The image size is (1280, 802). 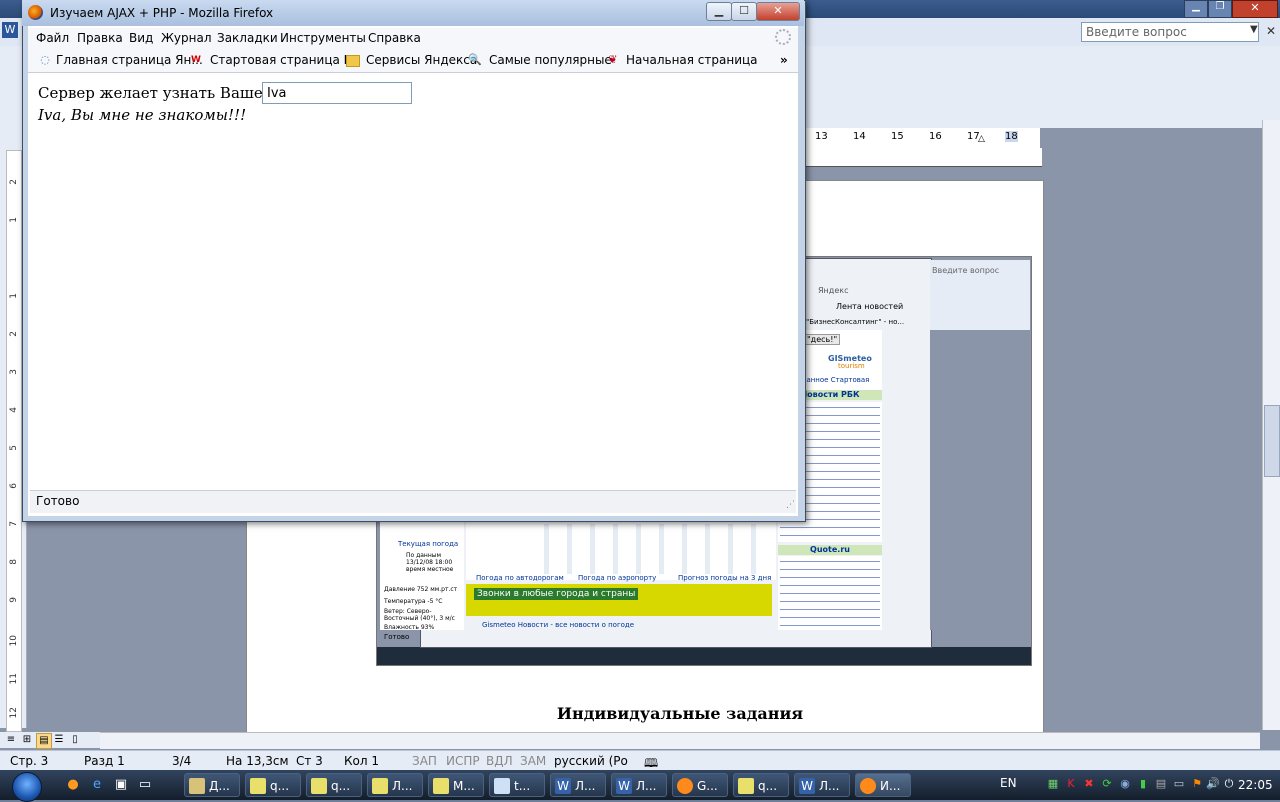 What do you see at coordinates (821, 136) in the screenshot?
I see `ruler-tick: 13` at bounding box center [821, 136].